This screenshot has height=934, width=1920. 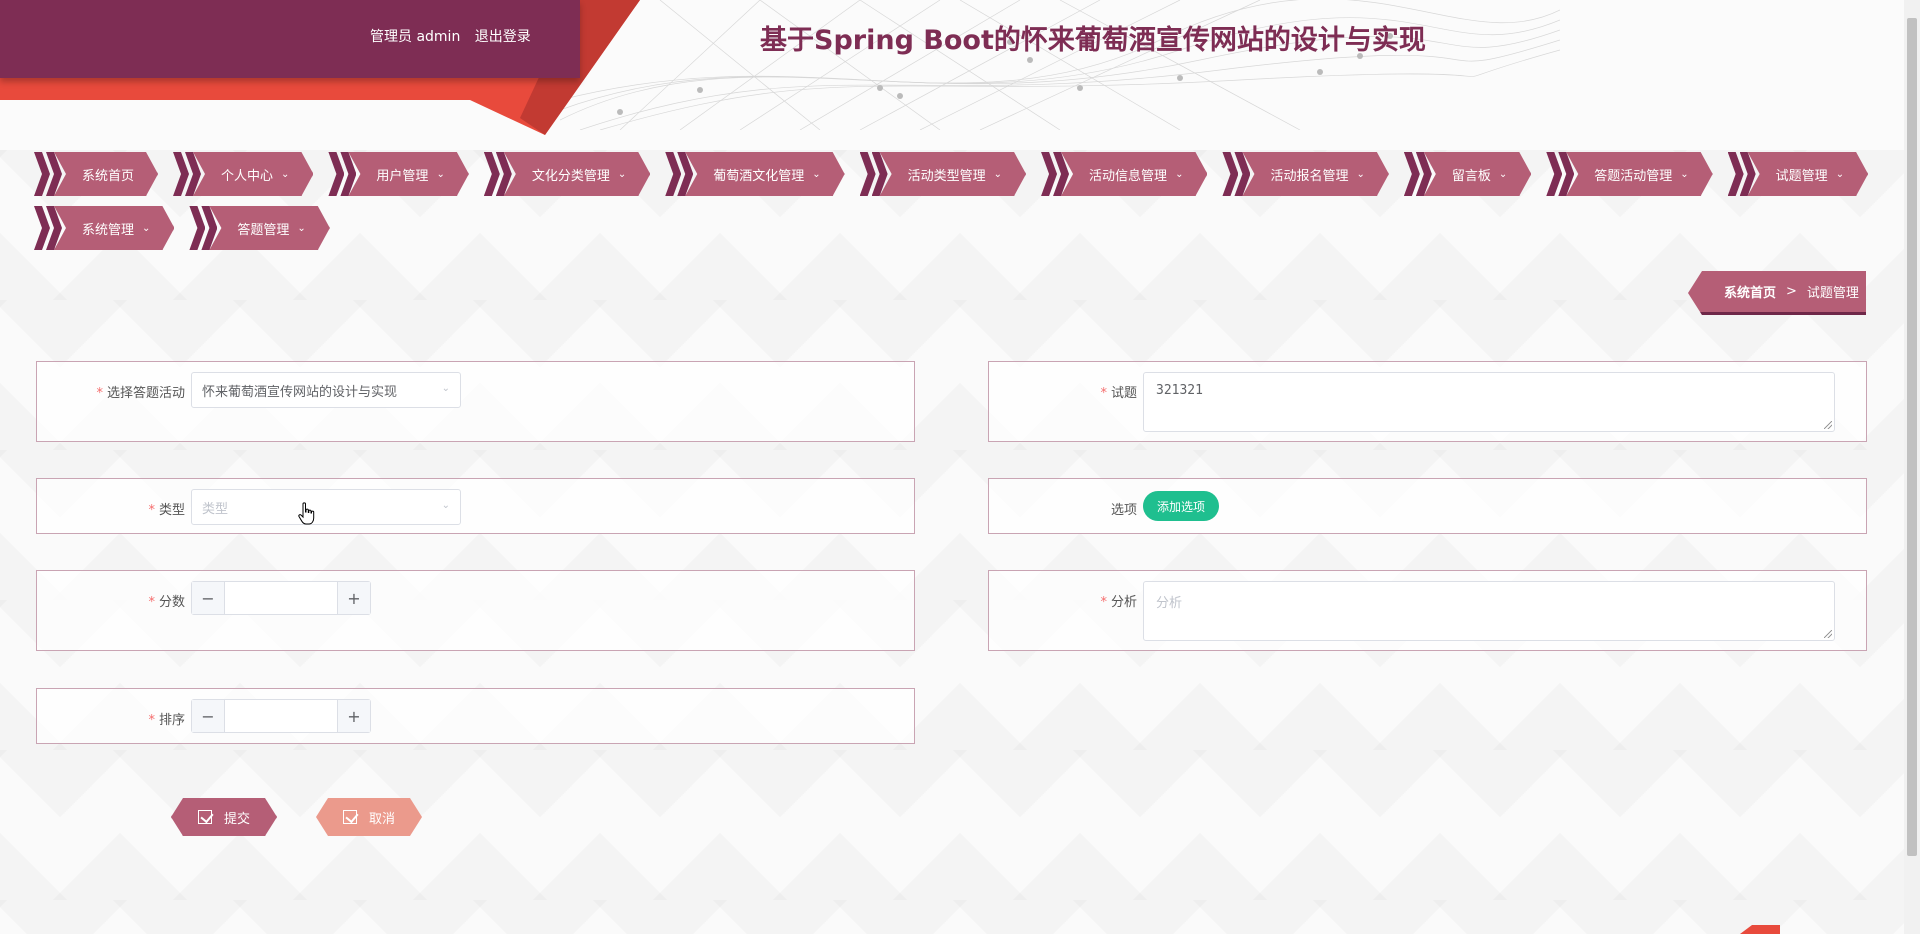 I want to click on question-value: 321321, so click(x=1179, y=390).